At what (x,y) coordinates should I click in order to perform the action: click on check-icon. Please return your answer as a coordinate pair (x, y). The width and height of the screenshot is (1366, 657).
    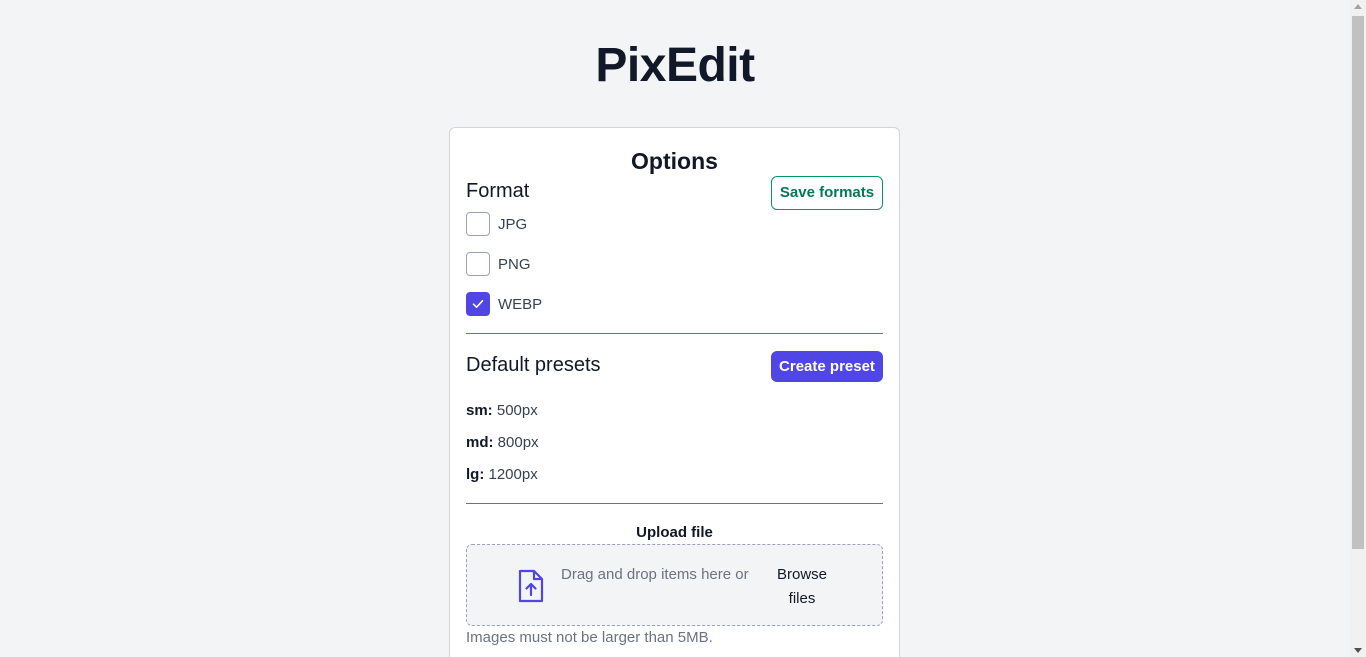
    Looking at the image, I should click on (478, 304).